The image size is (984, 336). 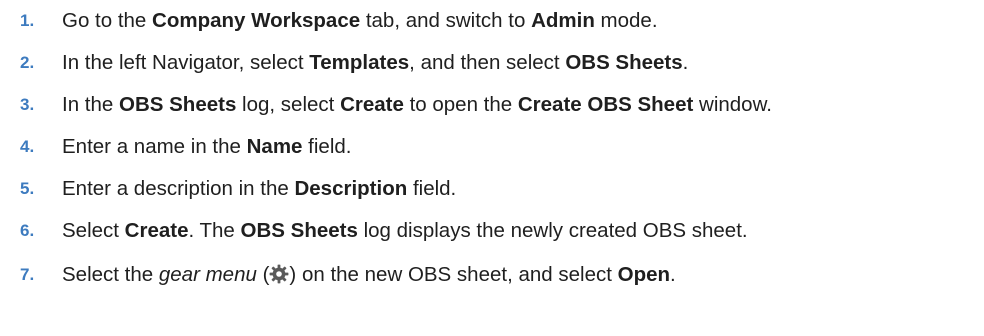 What do you see at coordinates (446, 20) in the screenshot?
I see `text-run: tab, and switch to` at bounding box center [446, 20].